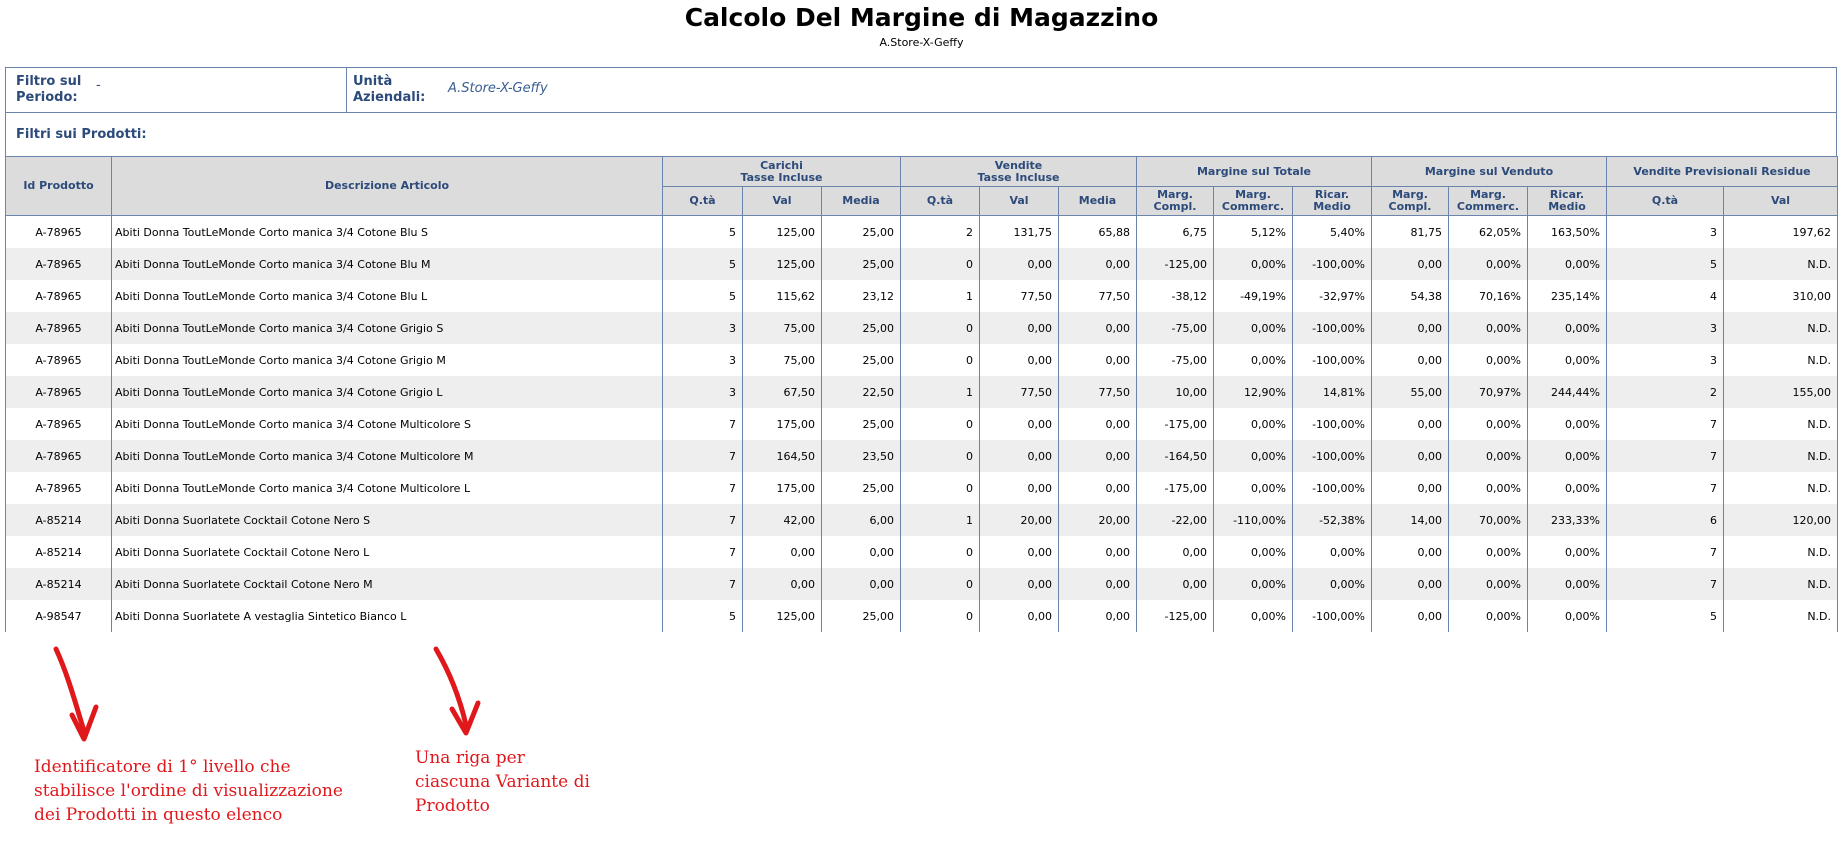  I want to click on cell-tot-marg-compl: -175,00, so click(1175, 424).